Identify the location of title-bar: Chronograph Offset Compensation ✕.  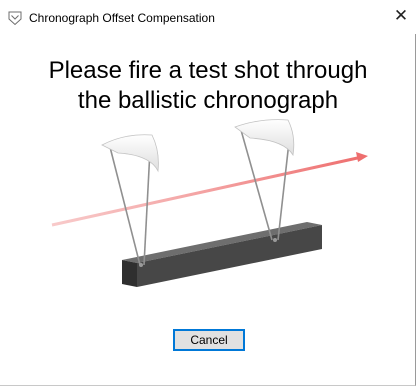
(208, 17).